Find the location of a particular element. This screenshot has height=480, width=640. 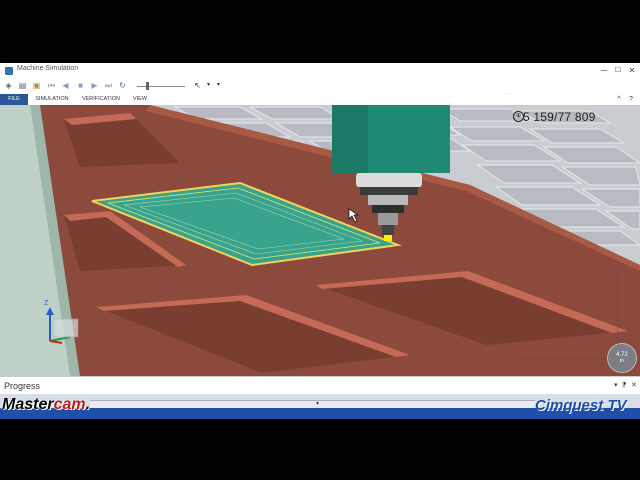

video-footer-banner: ▾ Mastercam. Cimquest TV is located at coordinates (320, 406).